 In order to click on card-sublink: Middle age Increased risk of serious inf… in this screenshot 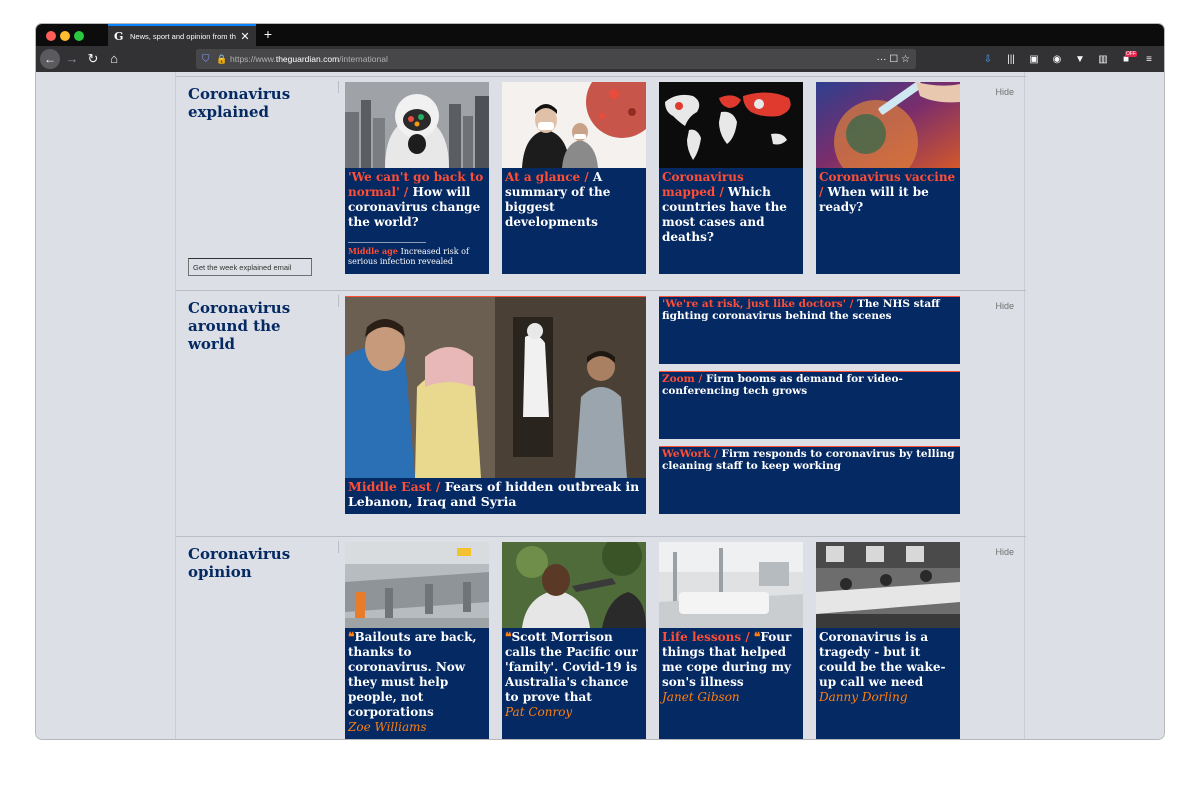, I will do `click(417, 256)`.